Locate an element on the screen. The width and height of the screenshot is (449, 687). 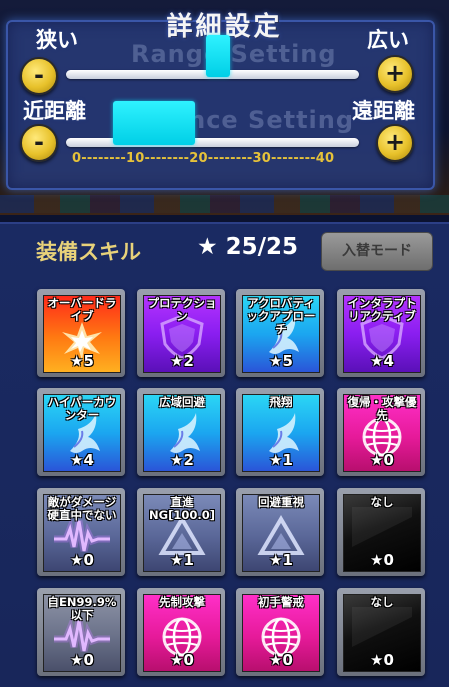
skill-card-face: 復帰・攻撃優先 ★0 is located at coordinates (382, 433).